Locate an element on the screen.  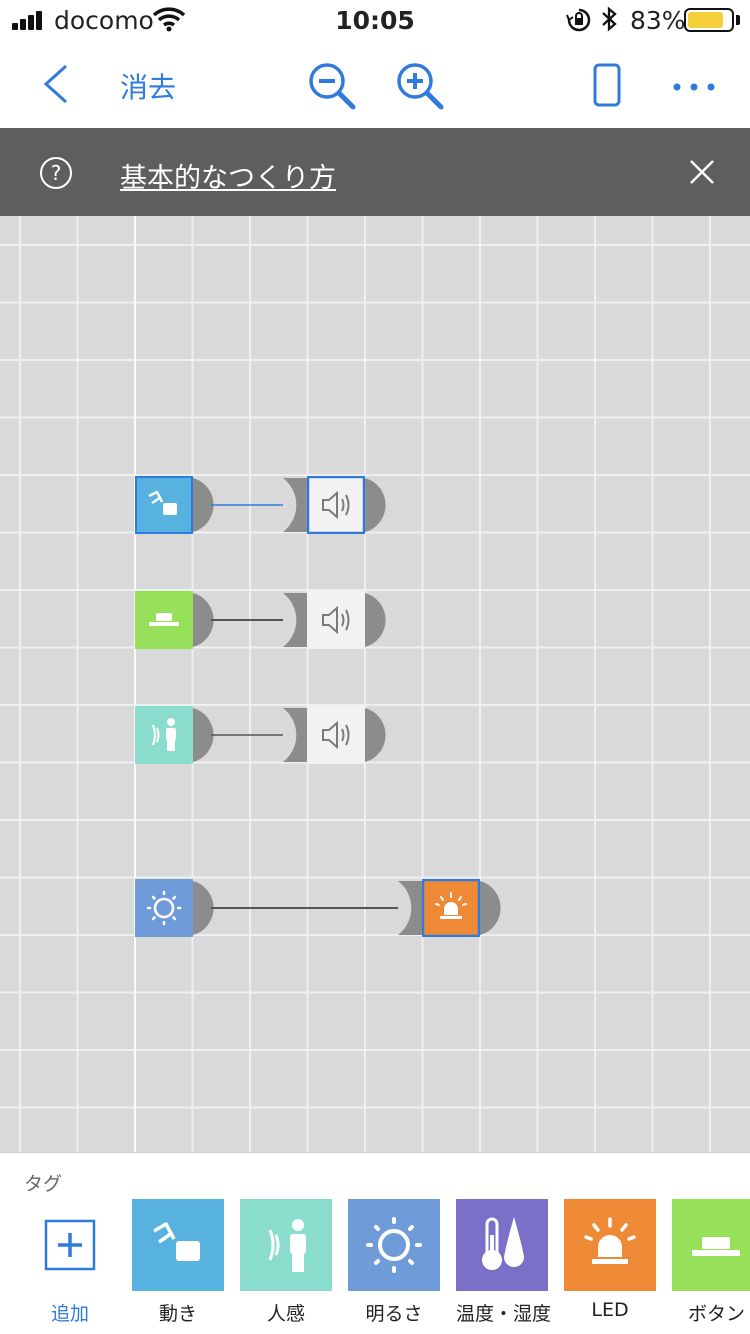
zoom-out-button is located at coordinates (332, 86).